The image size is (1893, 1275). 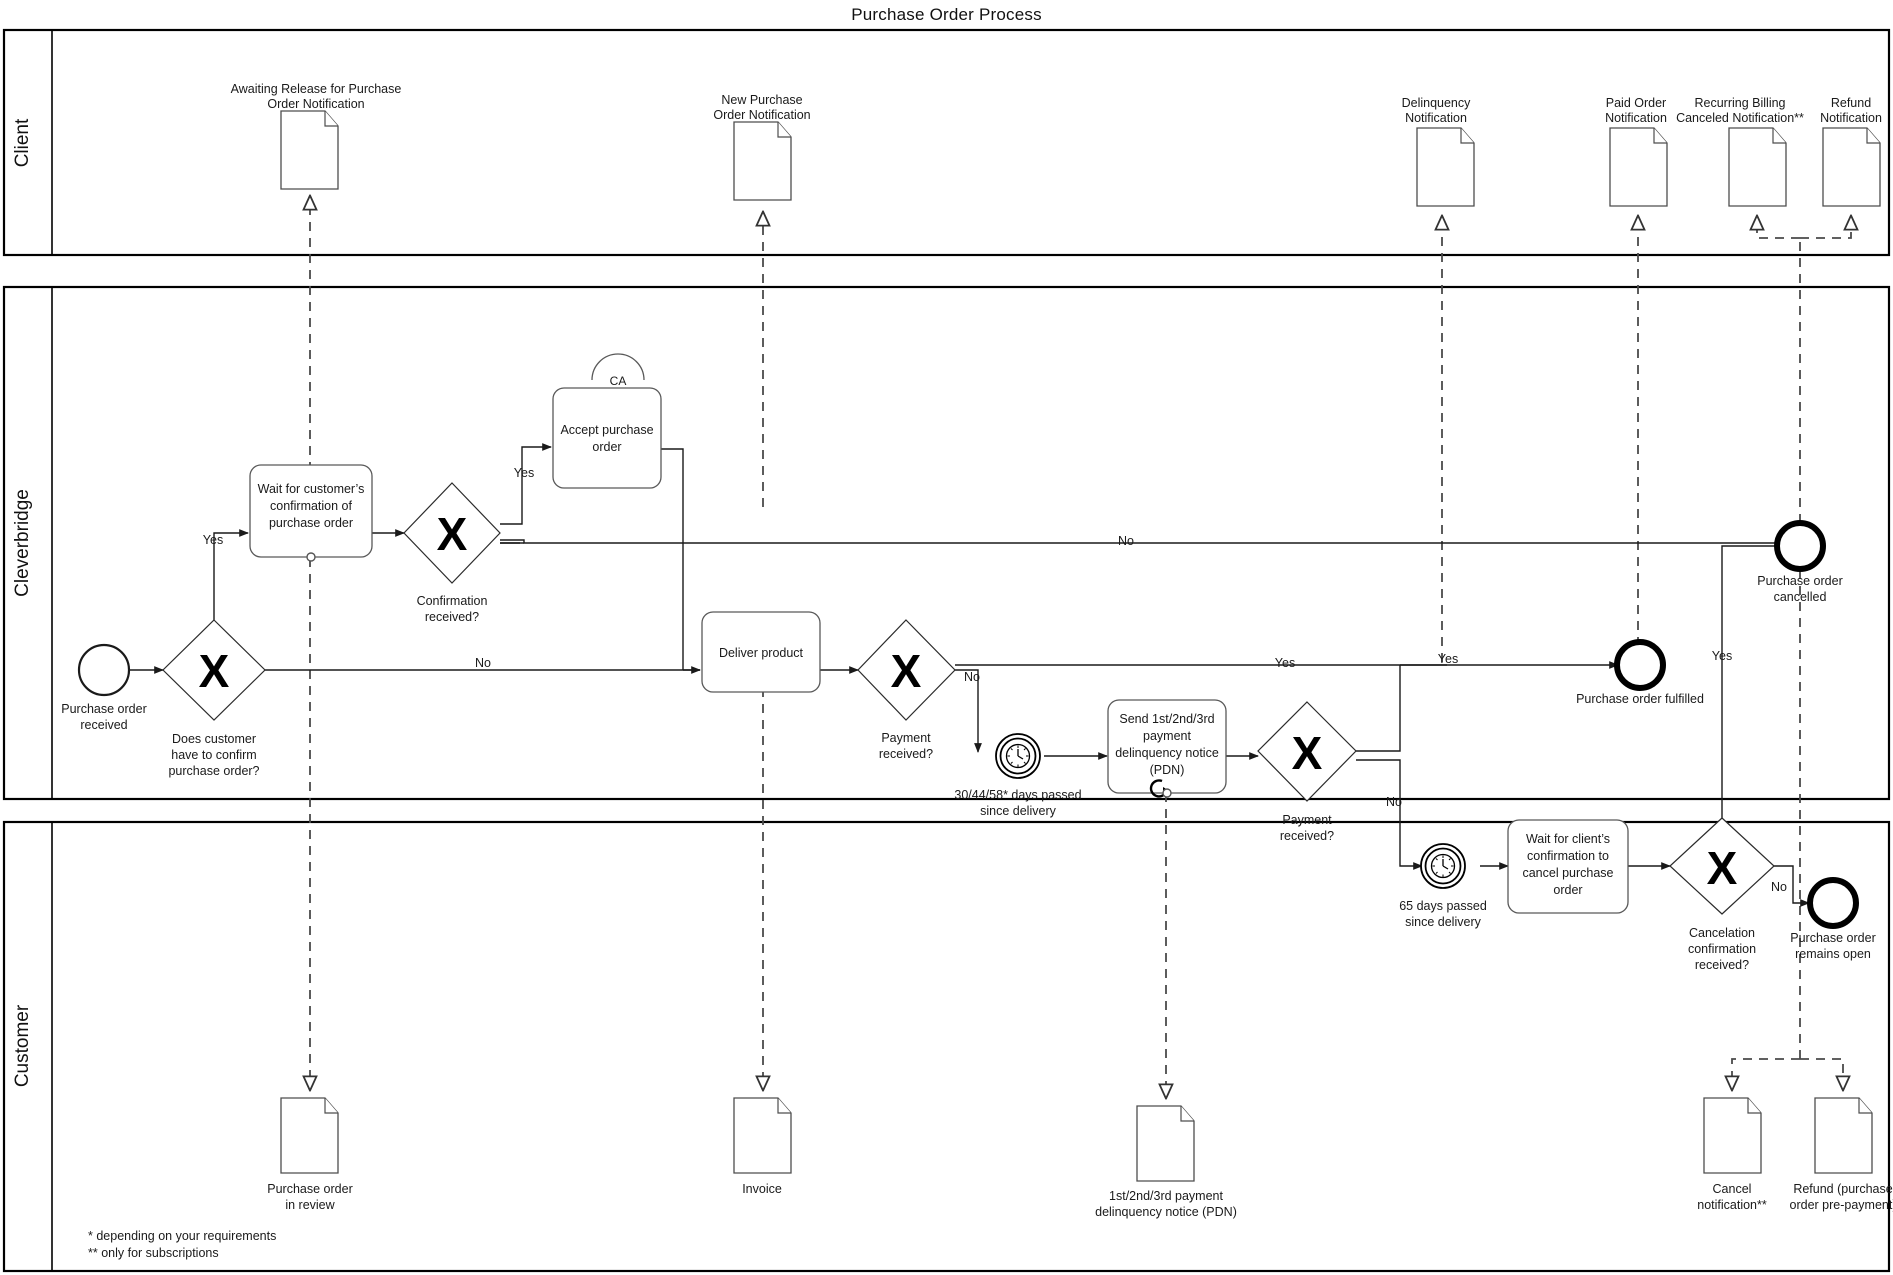 What do you see at coordinates (1443, 886) in the screenshot?
I see `event-timer-65-days: 65 days passed since delivery` at bounding box center [1443, 886].